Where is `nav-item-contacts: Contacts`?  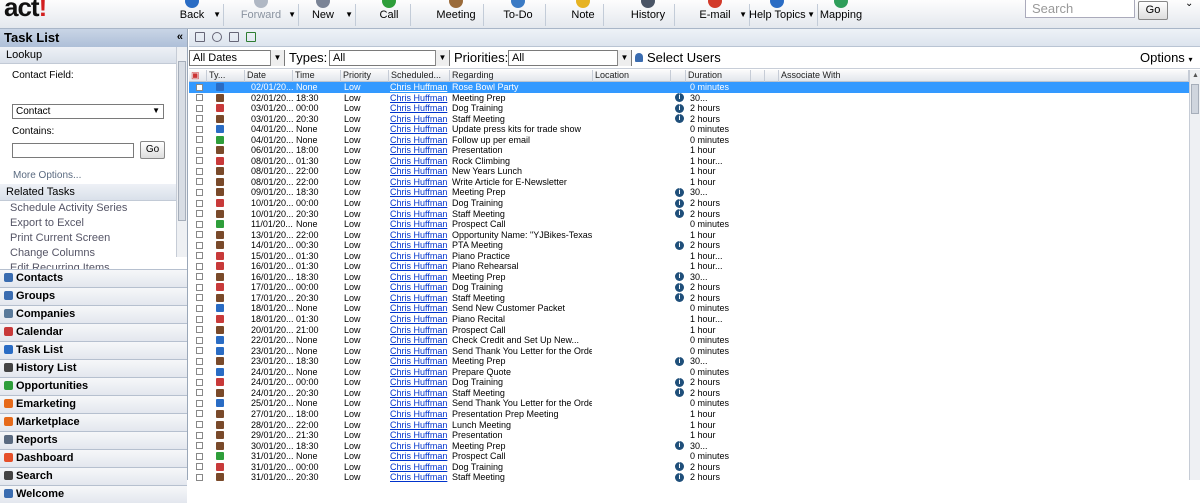
nav-item-contacts: Contacts is located at coordinates (93, 278).